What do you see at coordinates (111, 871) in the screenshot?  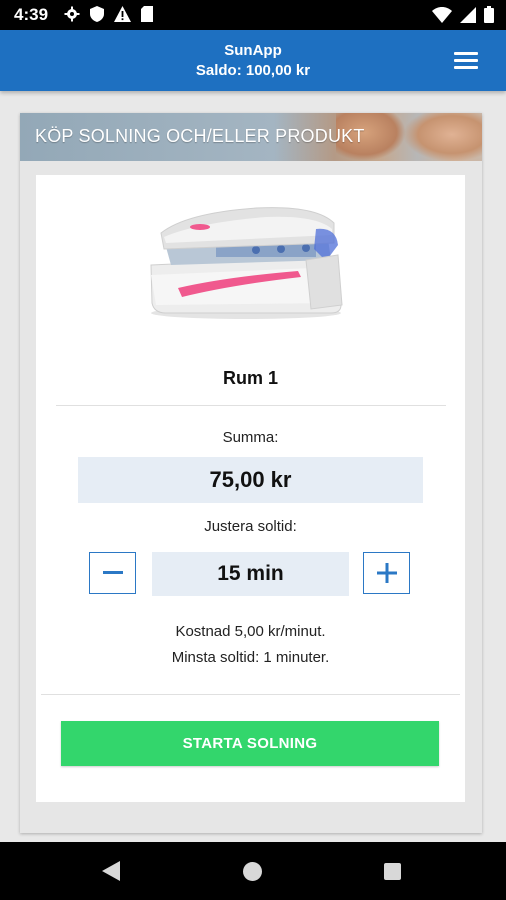 I see `back-icon` at bounding box center [111, 871].